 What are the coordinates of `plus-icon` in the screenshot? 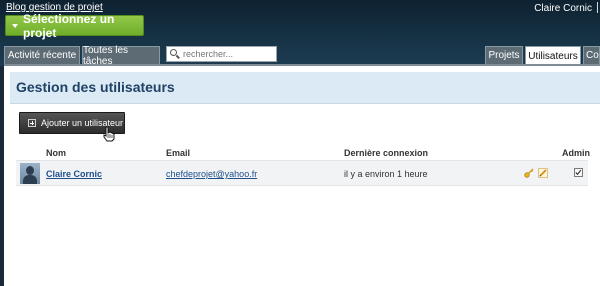 It's located at (32, 123).